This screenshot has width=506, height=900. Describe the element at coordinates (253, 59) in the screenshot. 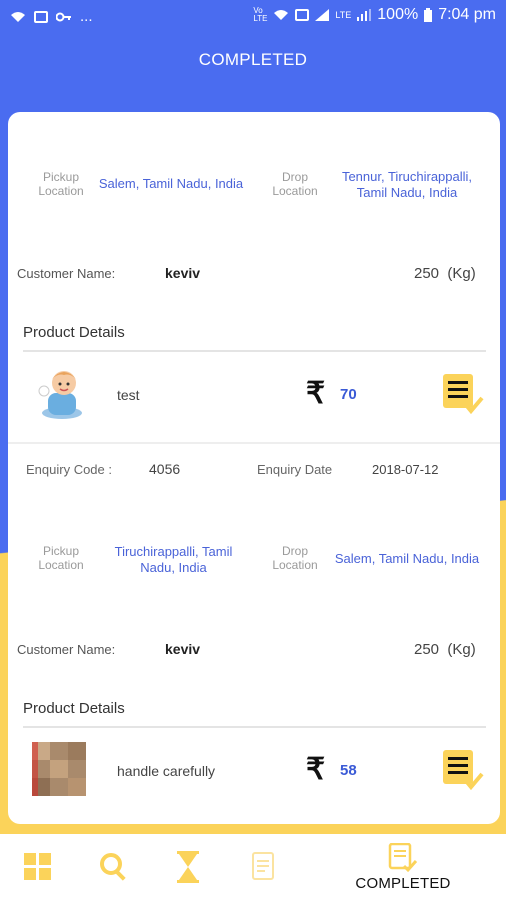

I see `page-title: COMPLETED` at that location.